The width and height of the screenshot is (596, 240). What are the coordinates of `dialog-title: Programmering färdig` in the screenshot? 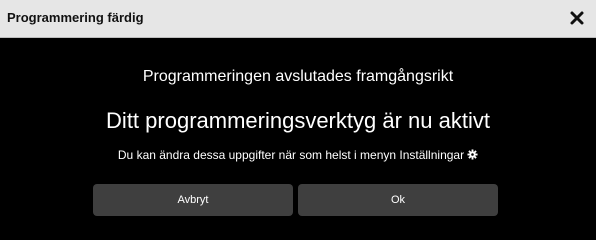 It's located at (75, 17).